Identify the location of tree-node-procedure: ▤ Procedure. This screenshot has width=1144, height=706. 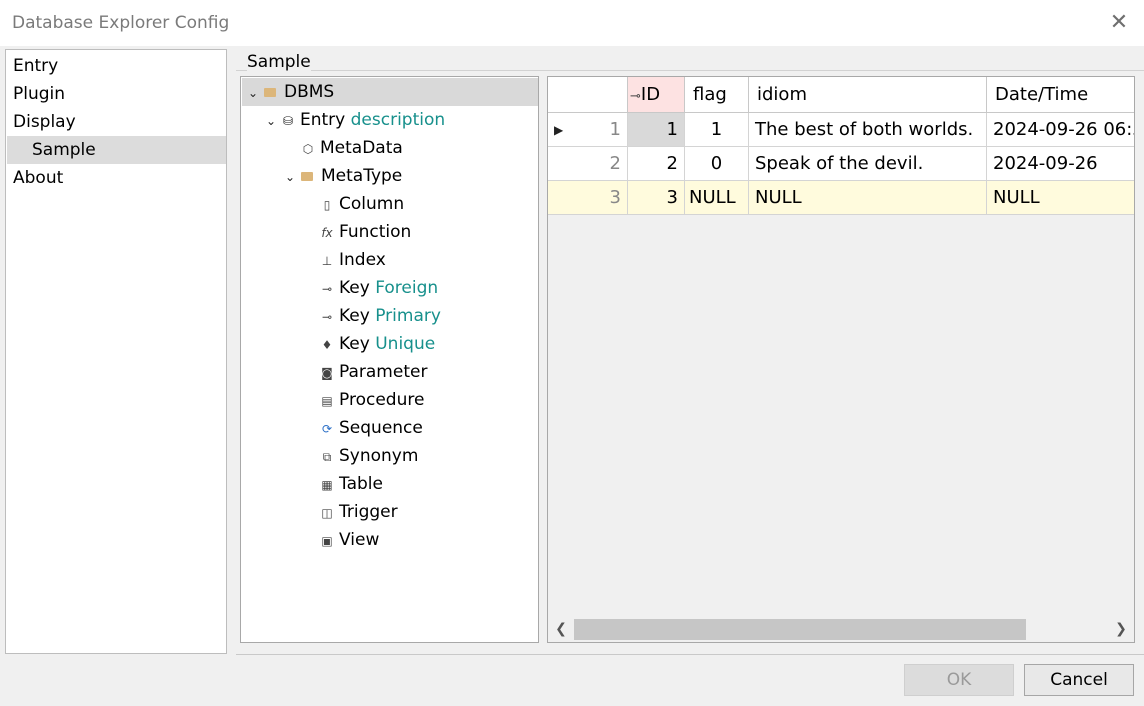
(371, 400).